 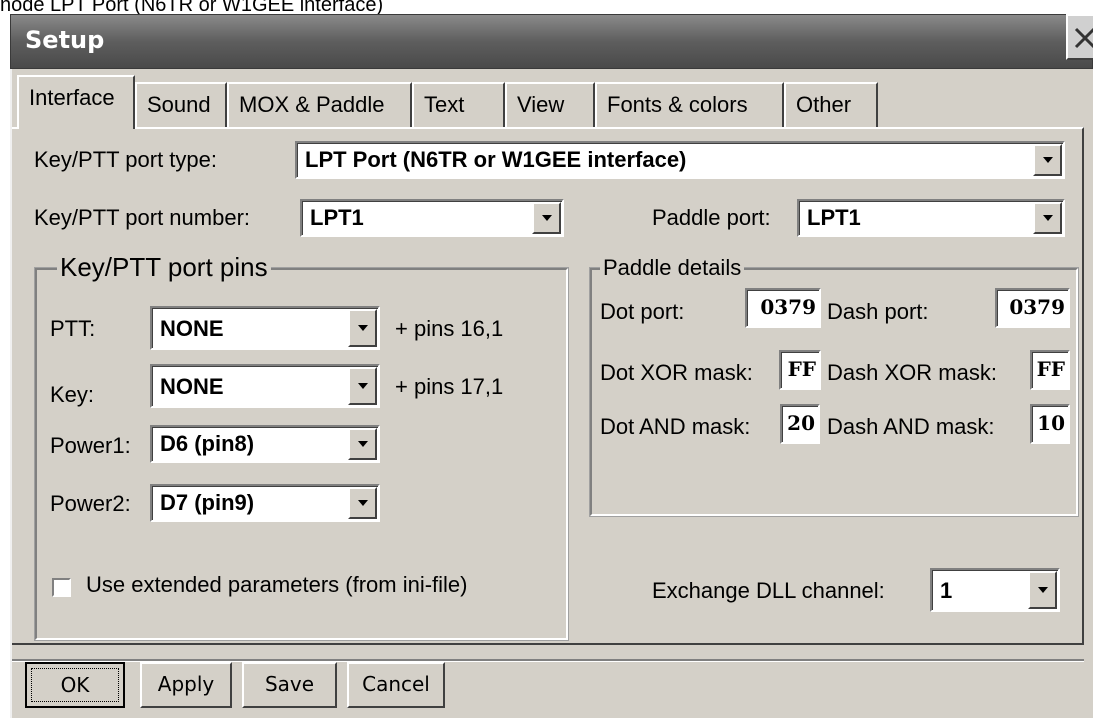 I want to click on power2-label: Power2:, so click(x=90, y=503).